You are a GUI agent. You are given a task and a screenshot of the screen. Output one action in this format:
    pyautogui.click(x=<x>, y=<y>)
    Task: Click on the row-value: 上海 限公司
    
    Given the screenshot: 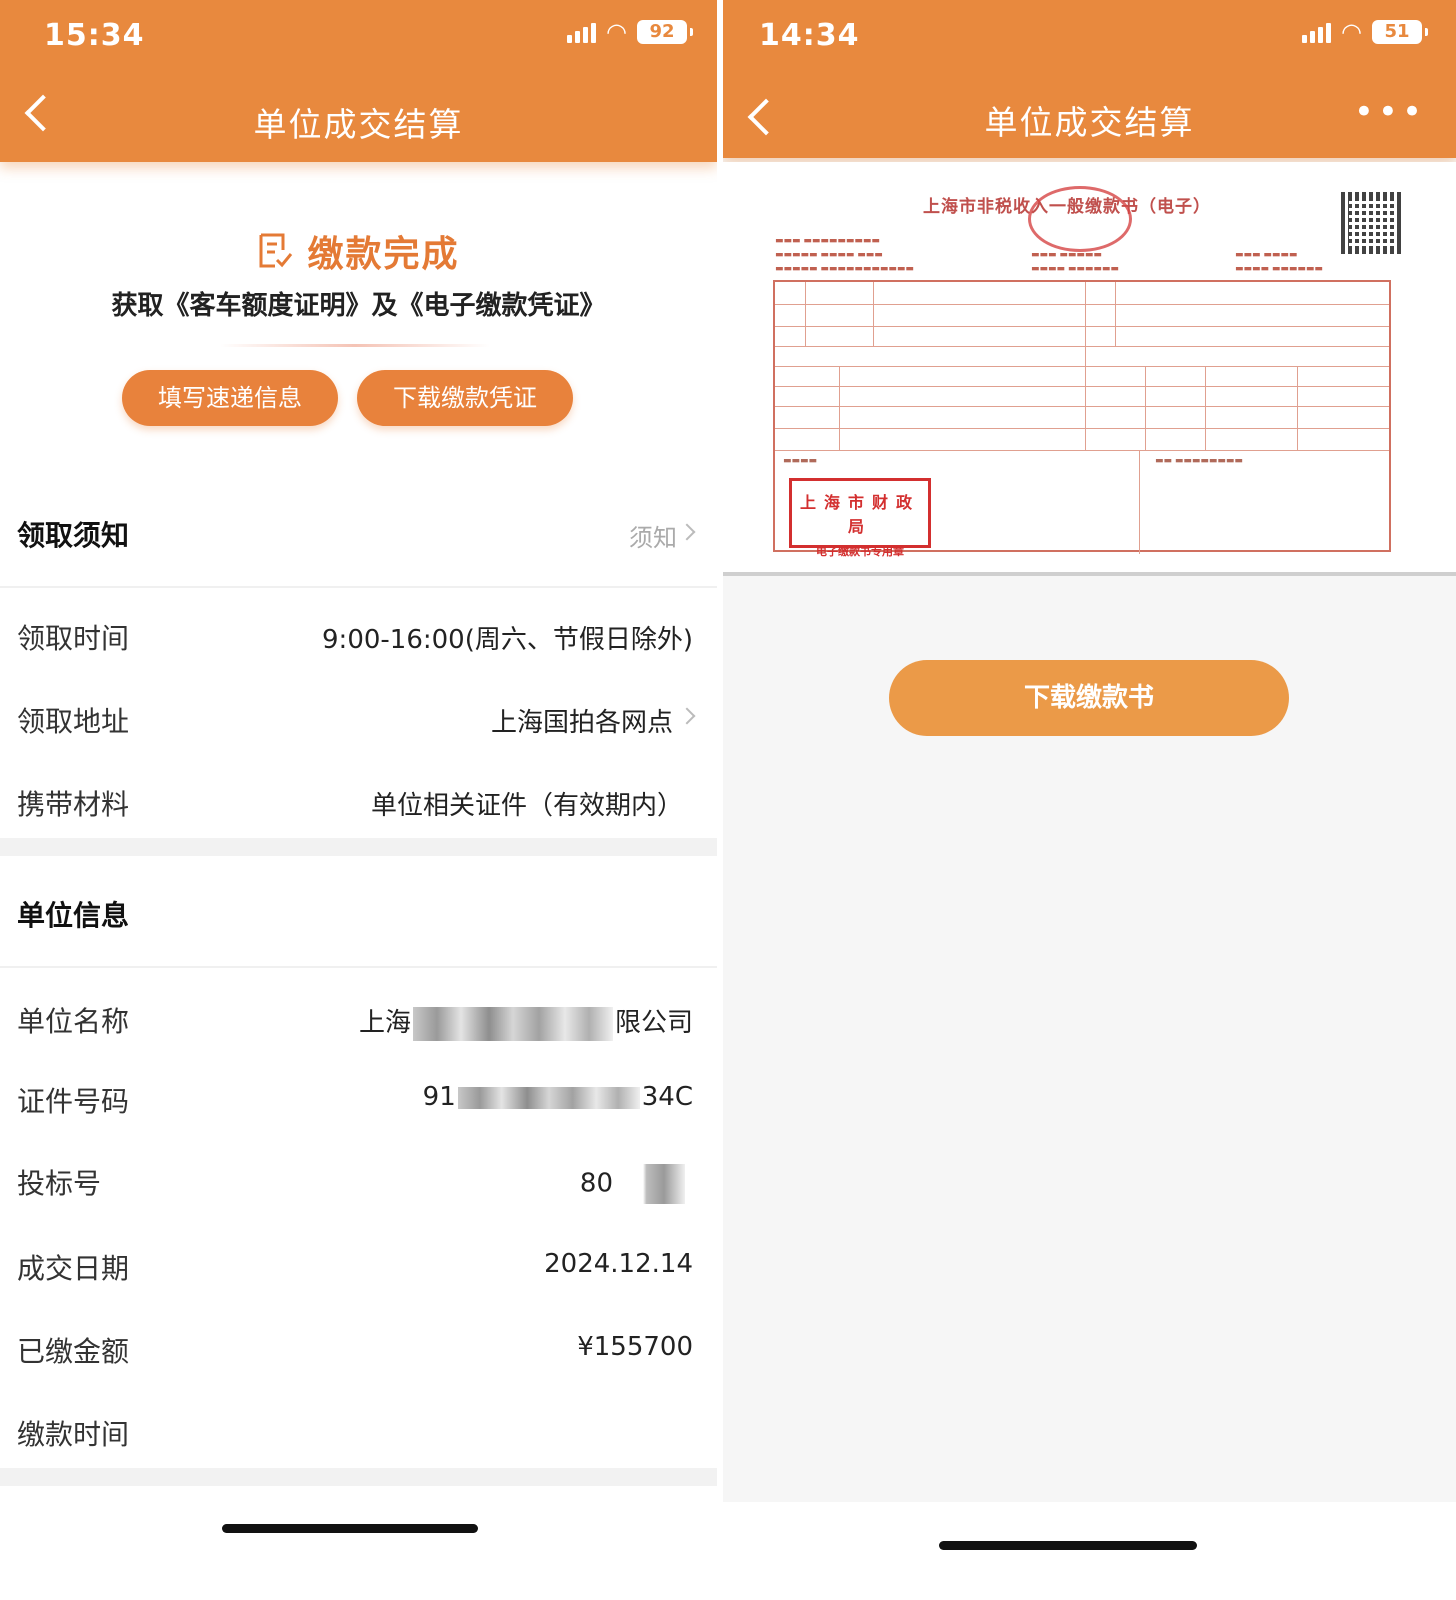 What is the action you would take?
    pyautogui.click(x=526, y=1021)
    